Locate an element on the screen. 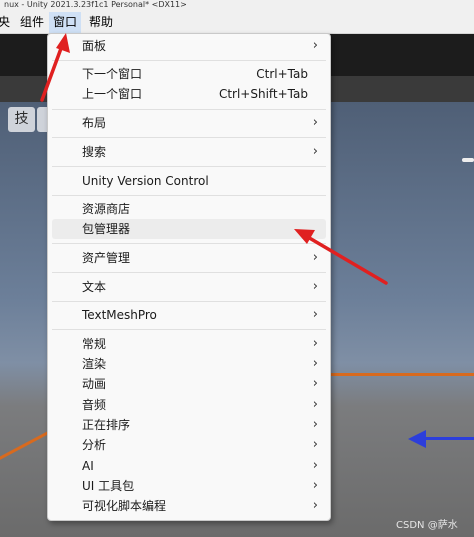 The width and height of the screenshot is (474, 537). annotation-arrow-package-manager is located at coordinates (341, 257).